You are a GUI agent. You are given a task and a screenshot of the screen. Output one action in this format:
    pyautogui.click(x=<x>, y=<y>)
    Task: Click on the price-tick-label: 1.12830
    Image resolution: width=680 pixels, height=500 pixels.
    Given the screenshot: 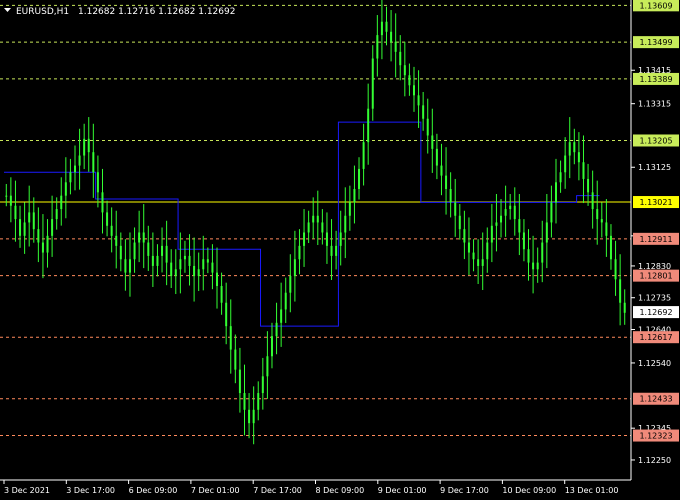 What is the action you would take?
    pyautogui.click(x=654, y=266)
    